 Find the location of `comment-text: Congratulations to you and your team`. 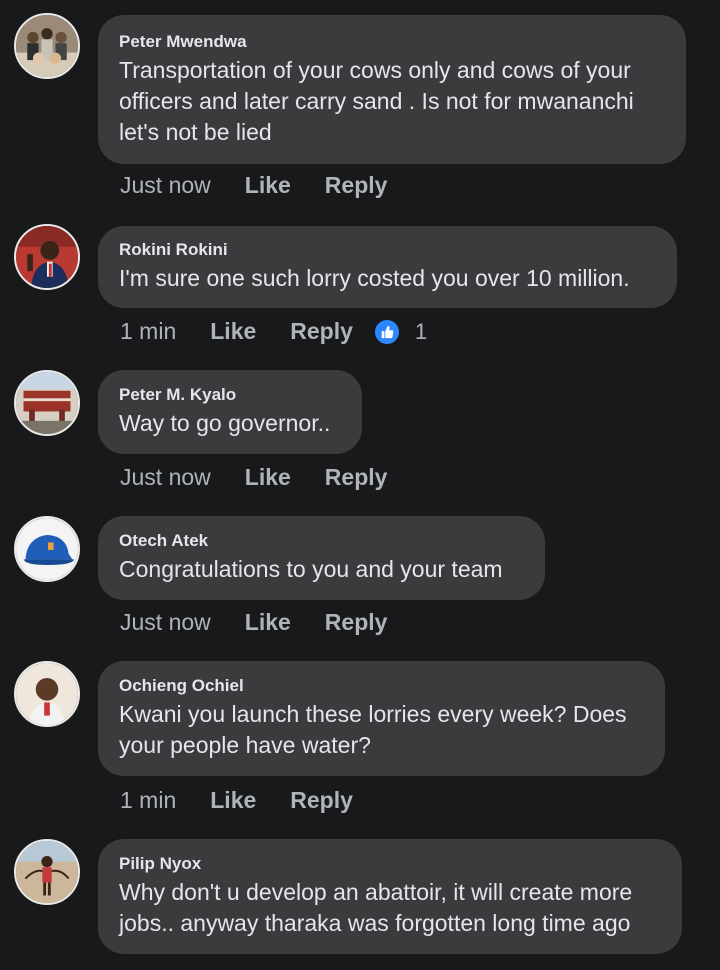

comment-text: Congratulations to you and your team is located at coordinates (311, 569).